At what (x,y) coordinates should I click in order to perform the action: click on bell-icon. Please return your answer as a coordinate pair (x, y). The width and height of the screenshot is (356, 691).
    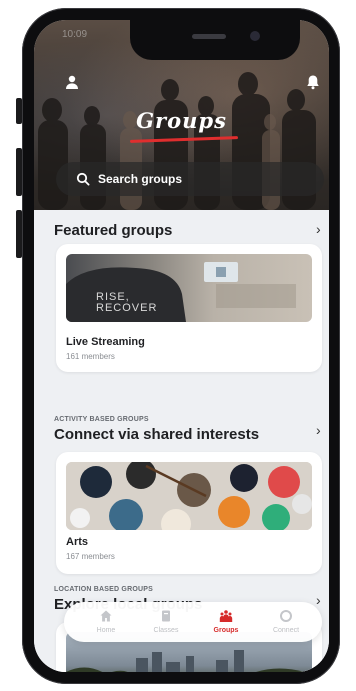
    Looking at the image, I should click on (313, 82).